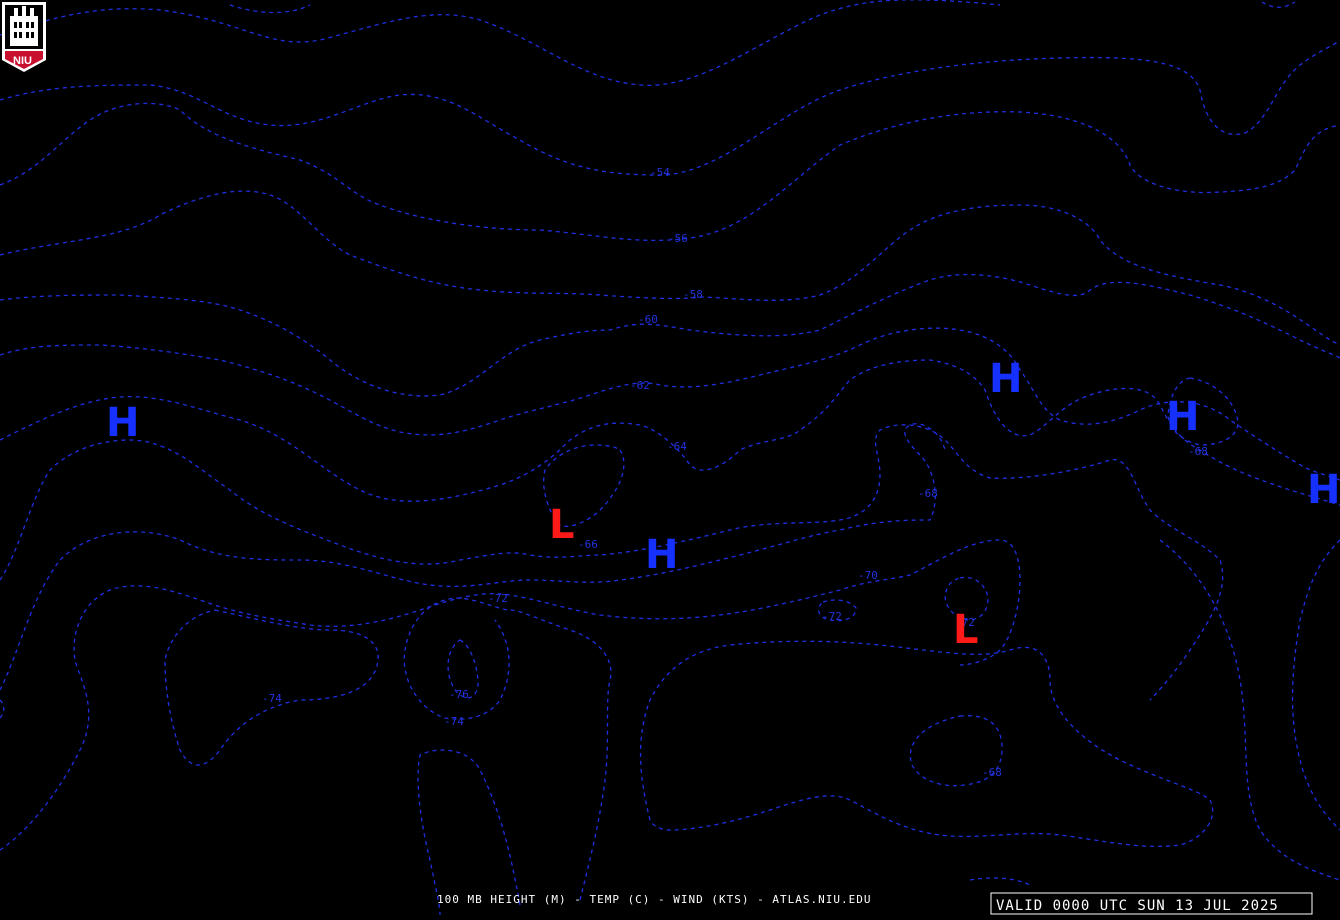 Image resolution: width=1340 pixels, height=920 pixels. I want to click on contour-label: -56, so click(678, 238).